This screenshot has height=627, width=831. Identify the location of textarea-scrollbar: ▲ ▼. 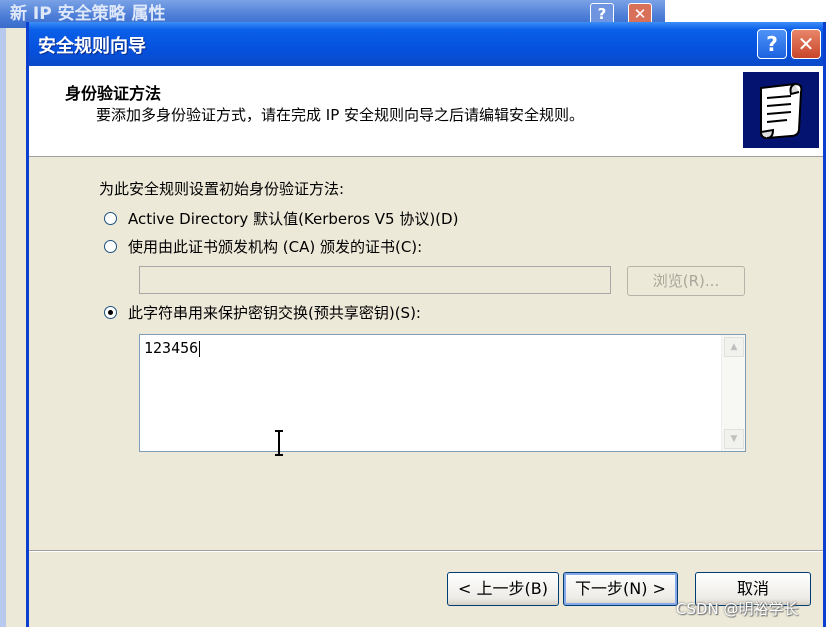
(733, 393).